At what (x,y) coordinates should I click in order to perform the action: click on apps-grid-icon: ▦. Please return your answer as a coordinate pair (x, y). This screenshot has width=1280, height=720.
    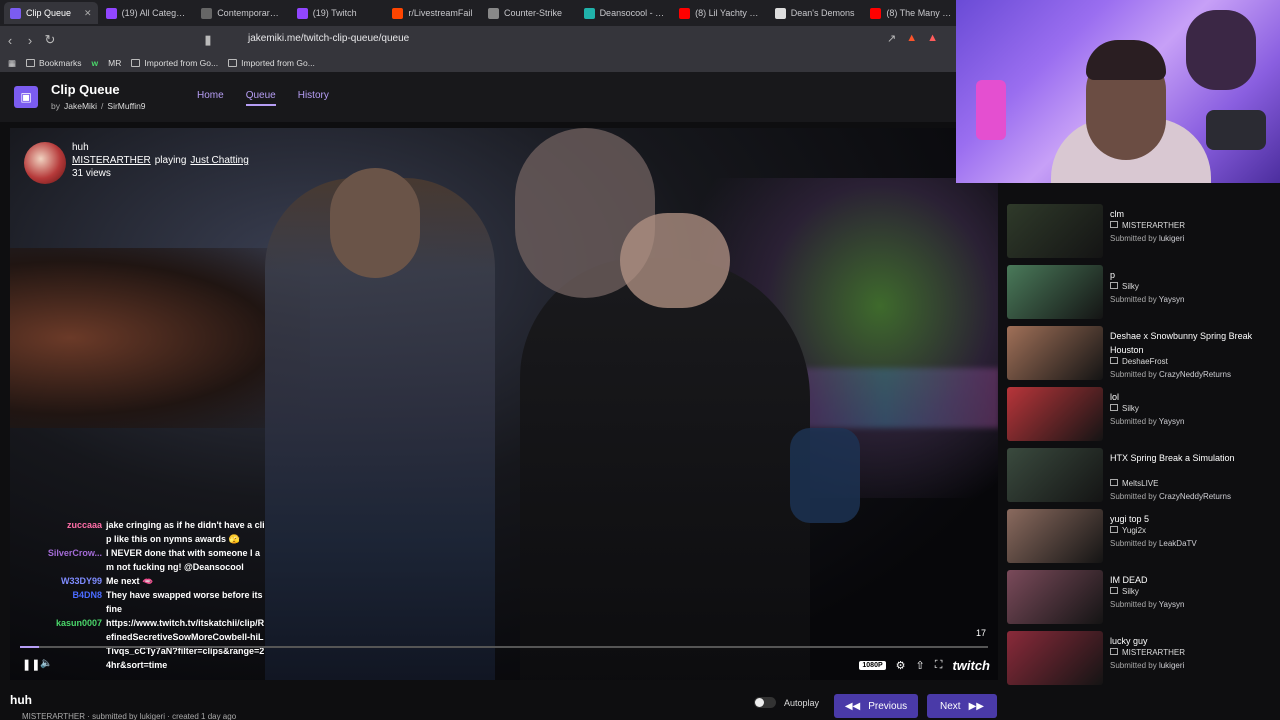
    Looking at the image, I should click on (12, 63).